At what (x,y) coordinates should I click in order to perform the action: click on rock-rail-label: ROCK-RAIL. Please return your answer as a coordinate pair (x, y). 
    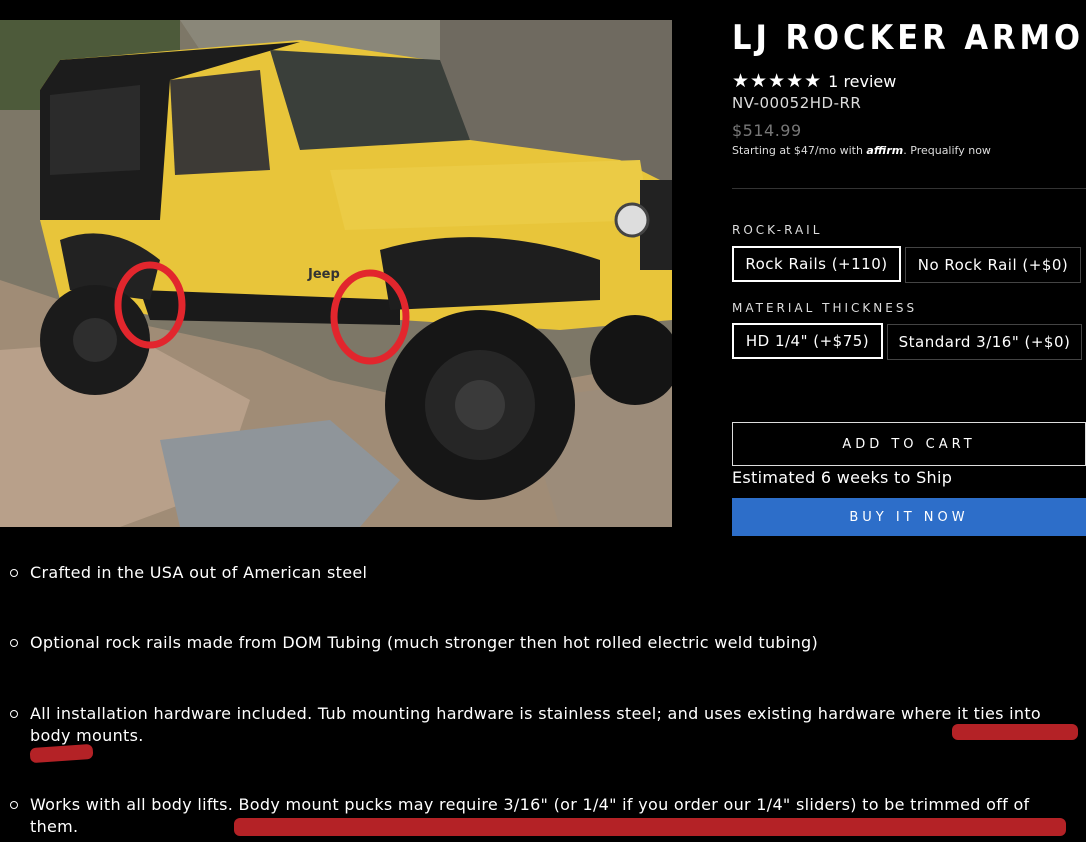
    Looking at the image, I should click on (777, 230).